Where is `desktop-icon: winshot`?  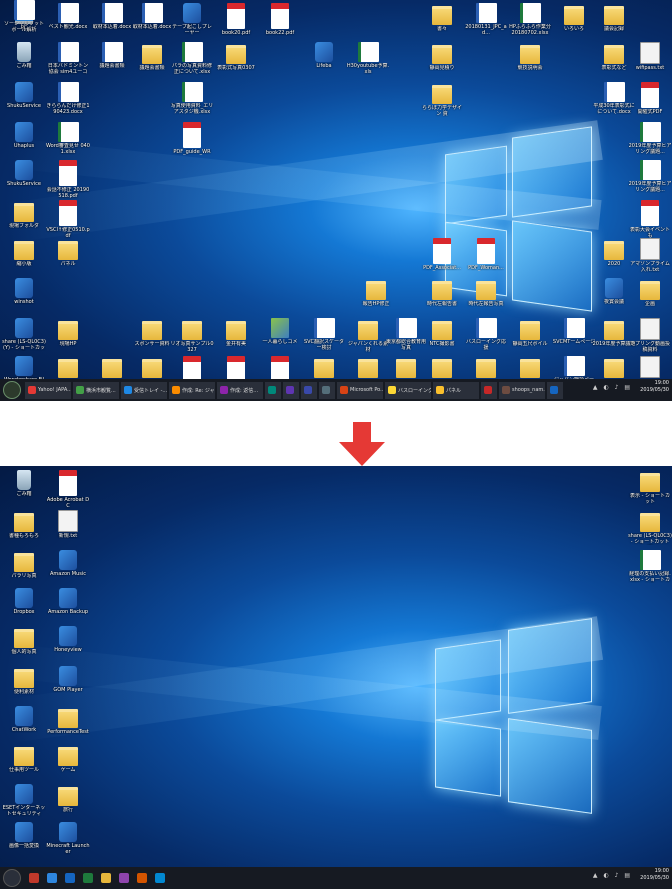
desktop-icon: winshot is located at coordinates (24, 291).